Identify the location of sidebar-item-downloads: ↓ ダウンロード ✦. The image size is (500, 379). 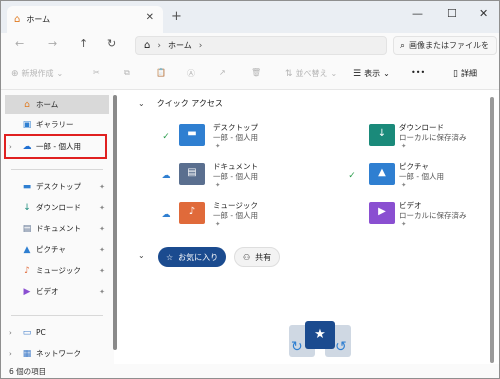
(57, 207).